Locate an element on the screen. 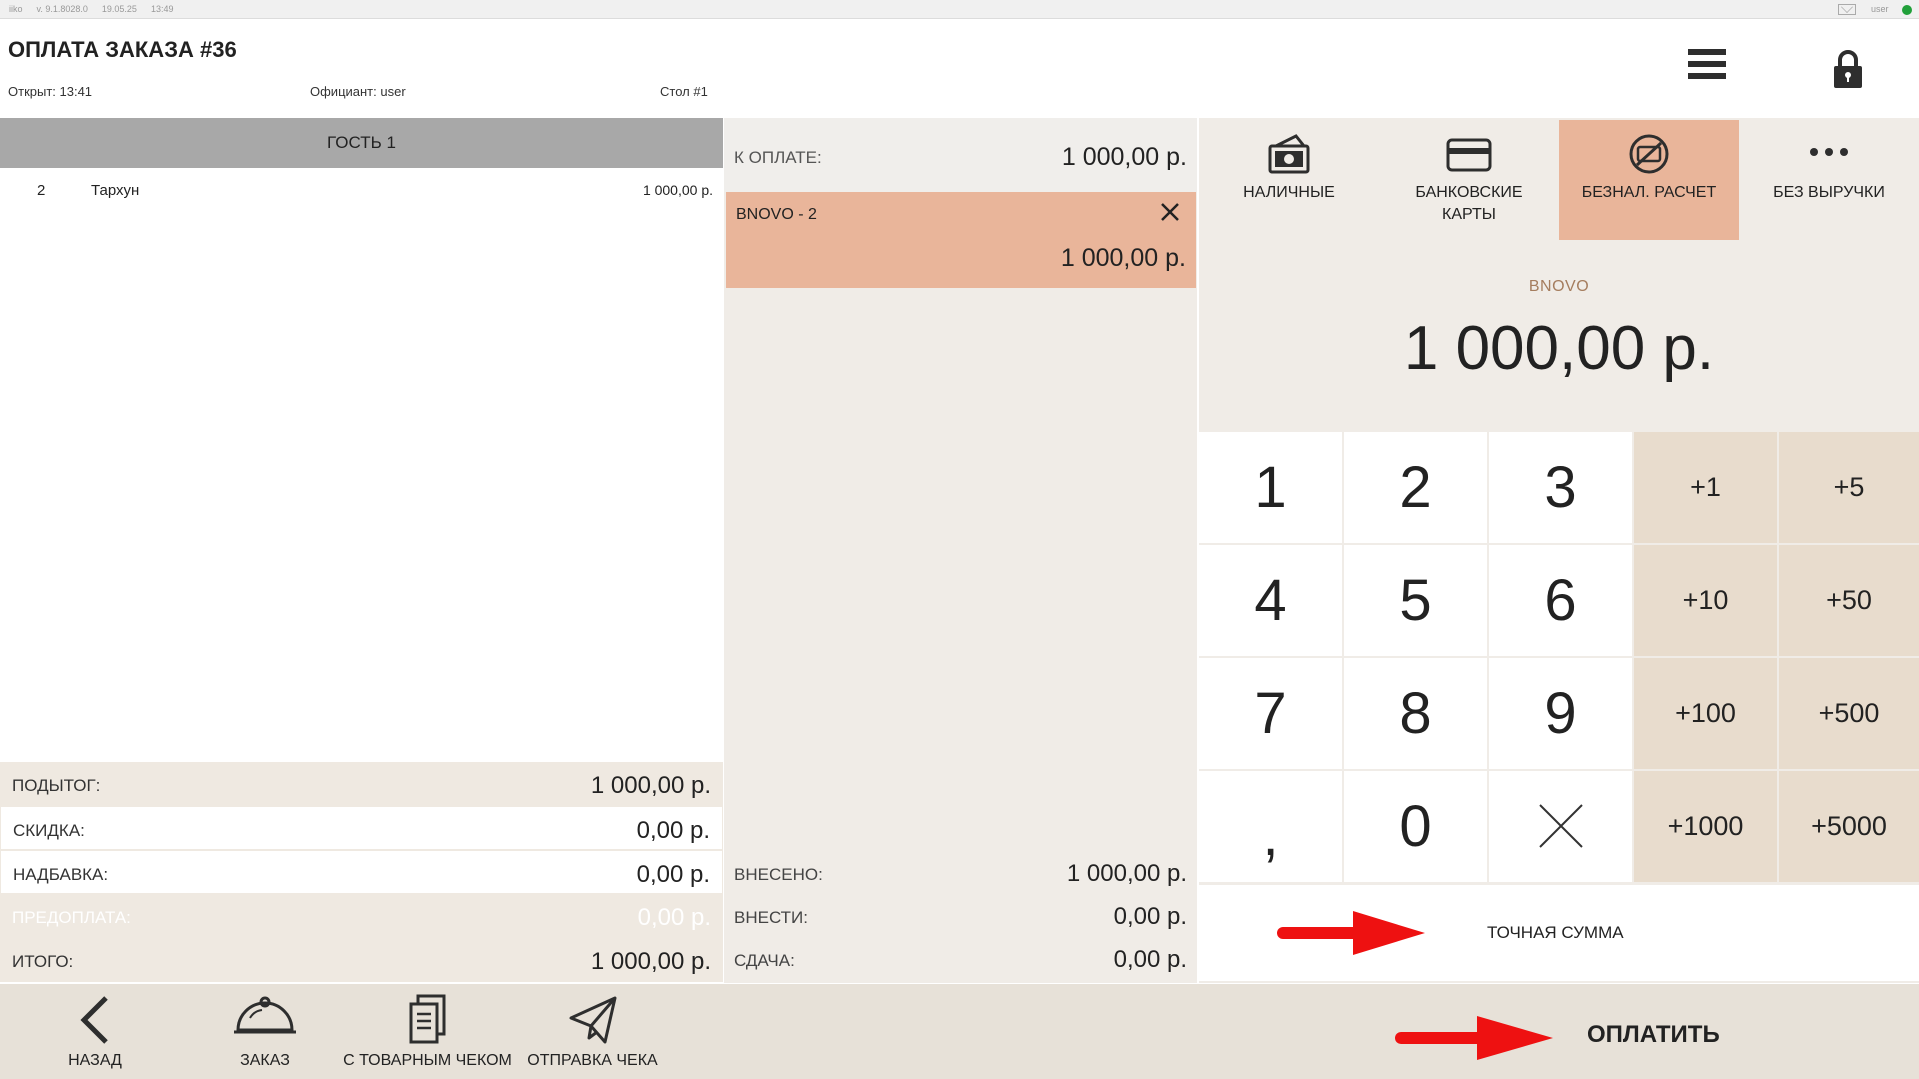 The image size is (1919, 1079). clear-icon is located at coordinates (1560, 826).